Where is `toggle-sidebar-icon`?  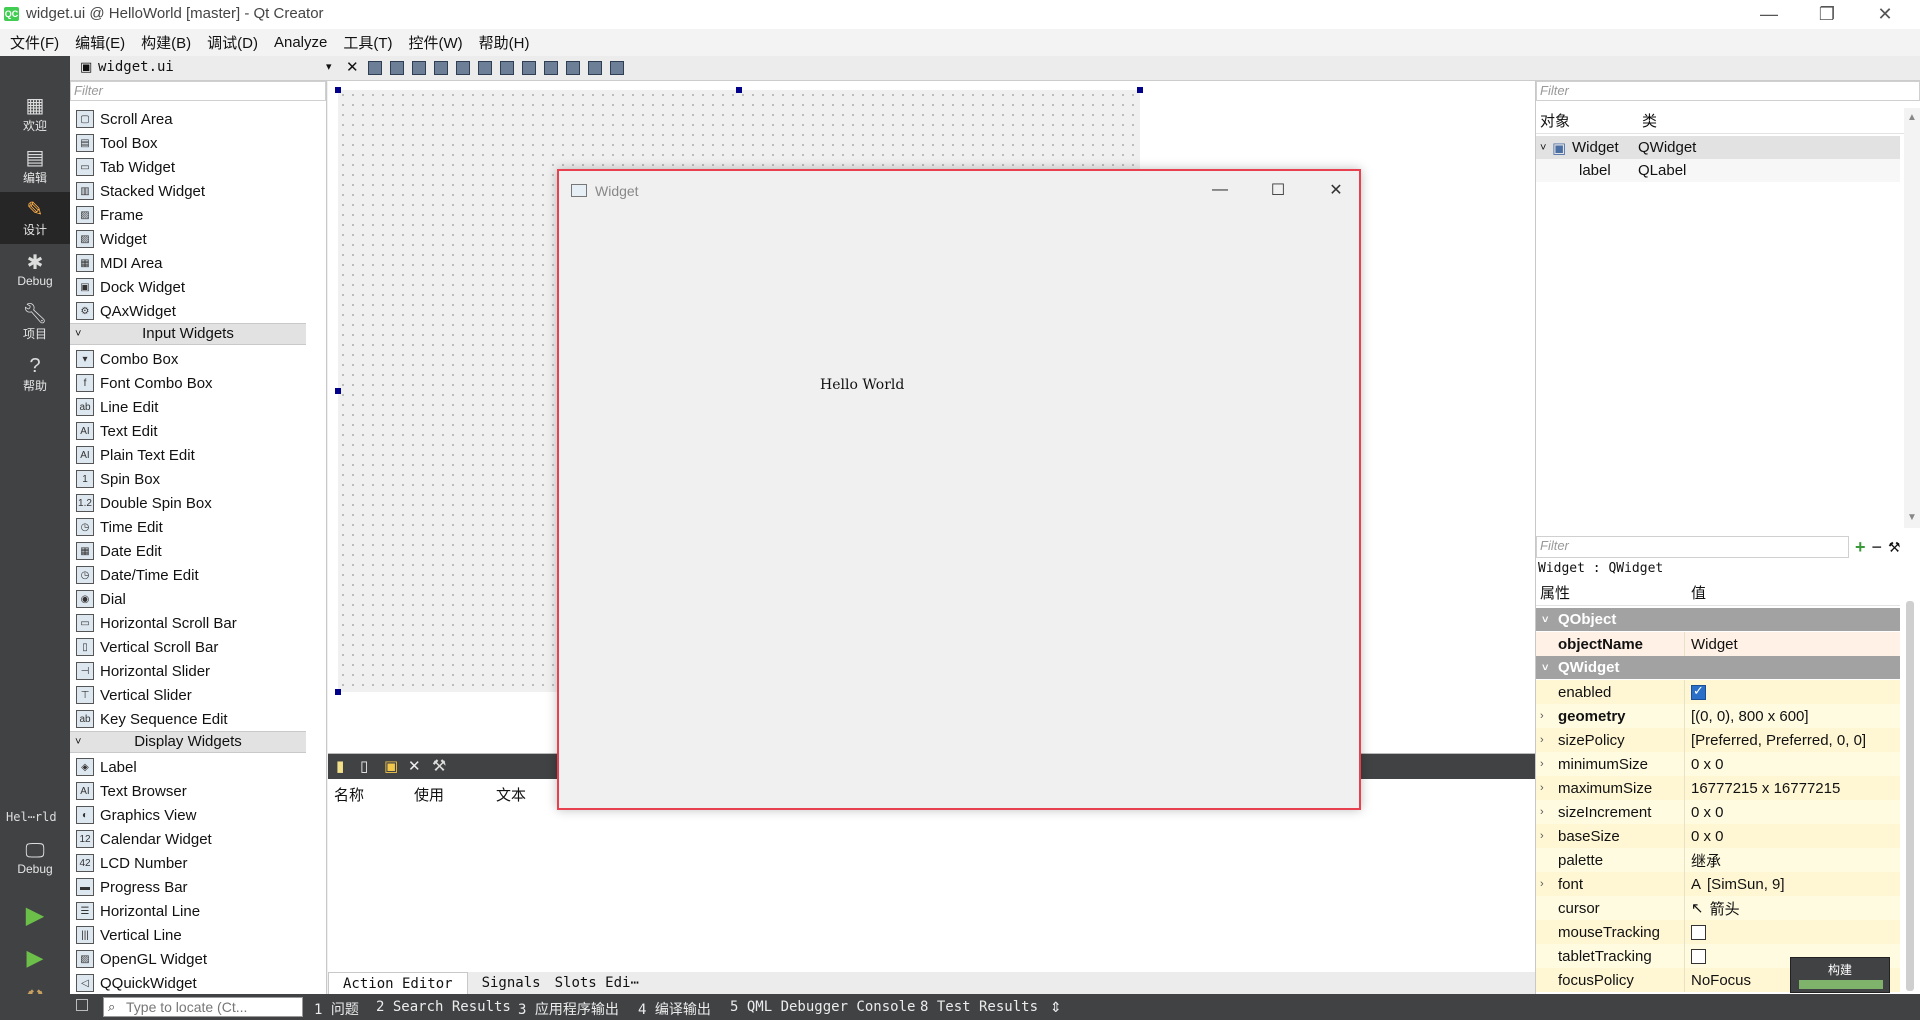 toggle-sidebar-icon is located at coordinates (82, 1005).